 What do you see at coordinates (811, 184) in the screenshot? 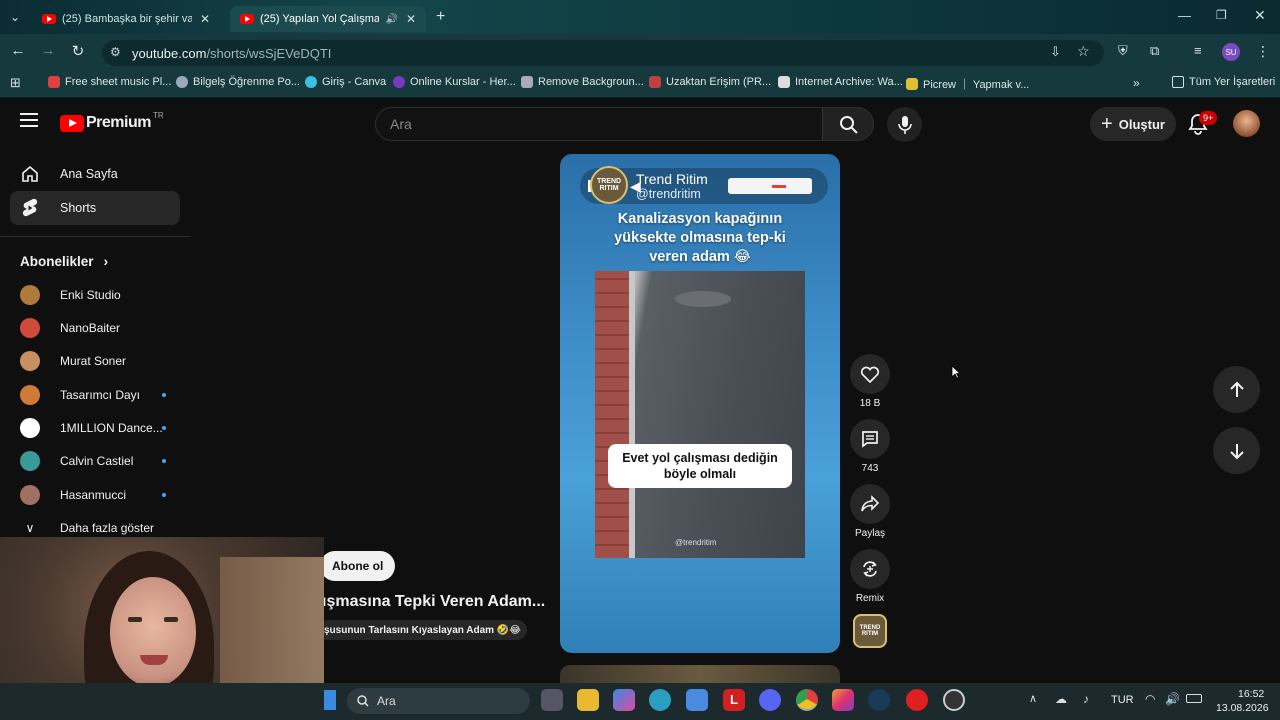
I see `more-options-icon: ⋮` at bounding box center [811, 184].